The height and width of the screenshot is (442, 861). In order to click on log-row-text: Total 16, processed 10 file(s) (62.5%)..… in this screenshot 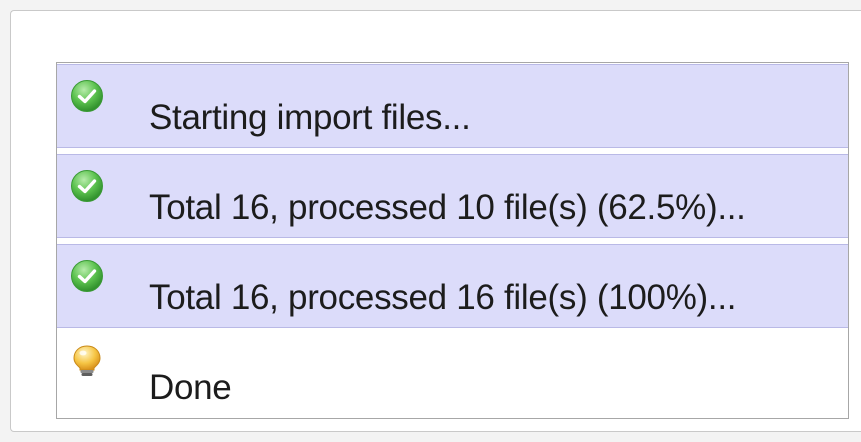, I will do `click(447, 207)`.